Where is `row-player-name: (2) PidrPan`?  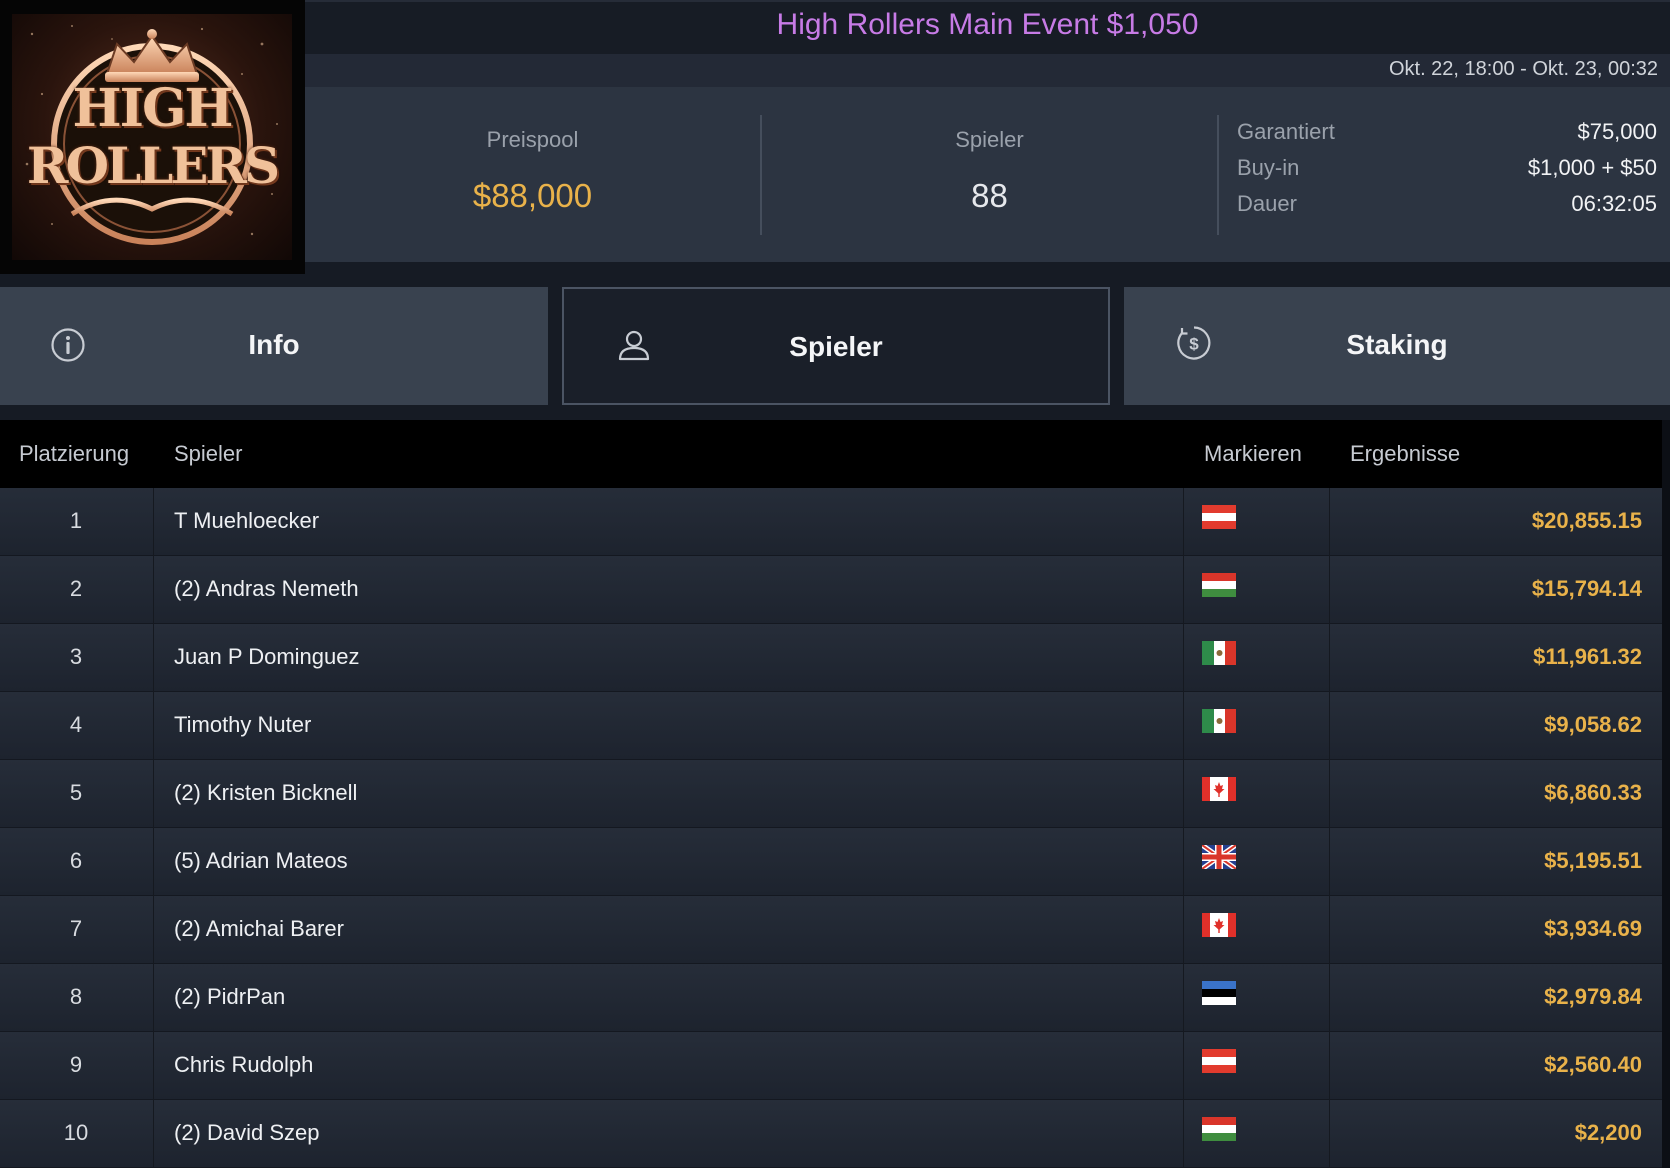 row-player-name: (2) PidrPan is located at coordinates (229, 997).